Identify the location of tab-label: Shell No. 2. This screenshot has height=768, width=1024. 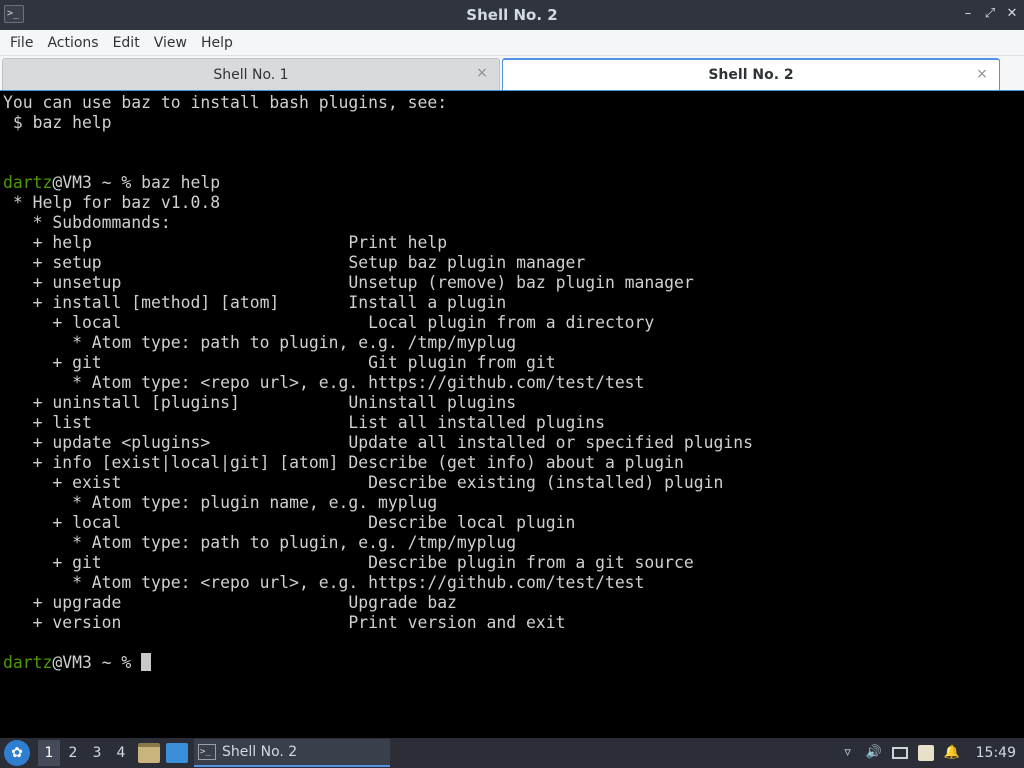
(751, 75).